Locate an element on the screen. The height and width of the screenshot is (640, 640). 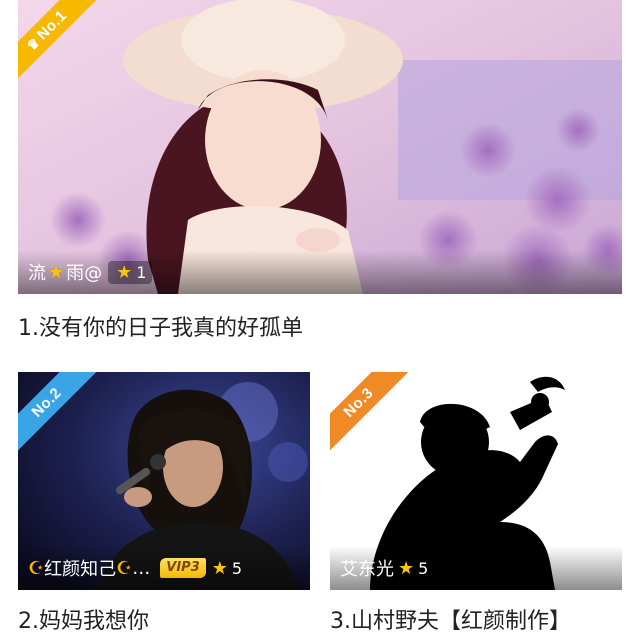
author-name-suffix: 雨@ is located at coordinates (84, 273).